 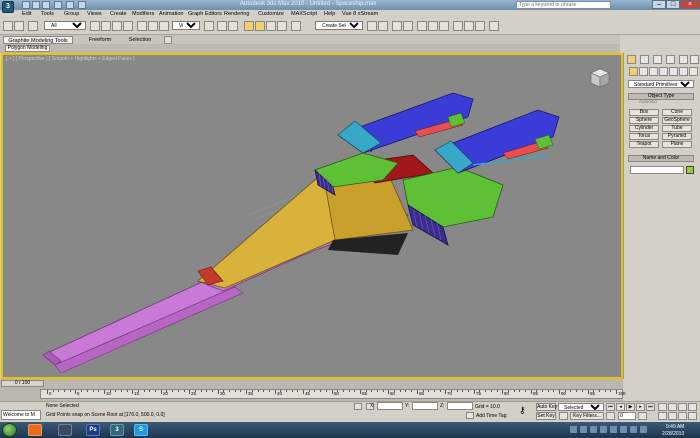 I want to click on save-file-icon, so click(x=46, y=5).